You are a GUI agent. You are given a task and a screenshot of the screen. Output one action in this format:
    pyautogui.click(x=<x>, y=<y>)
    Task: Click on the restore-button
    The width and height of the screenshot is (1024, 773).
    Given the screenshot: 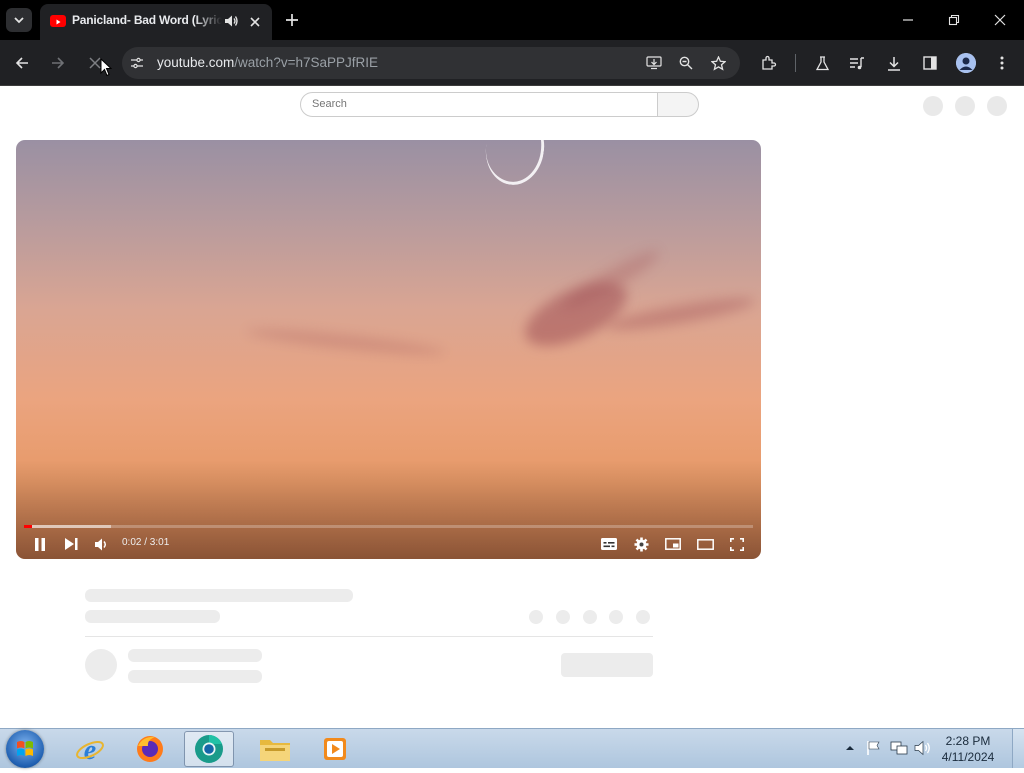 What is the action you would take?
    pyautogui.click(x=954, y=20)
    